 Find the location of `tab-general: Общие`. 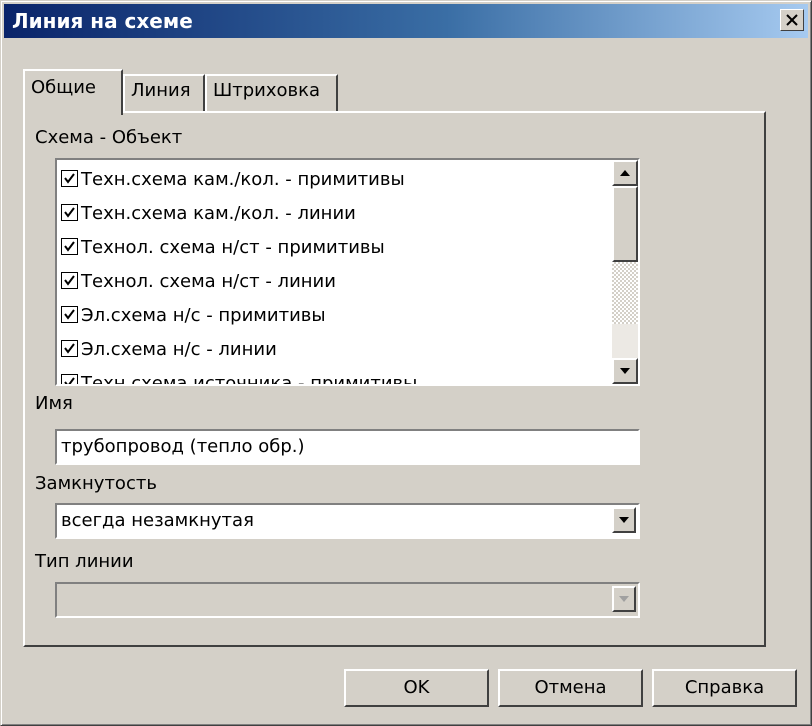

tab-general: Общие is located at coordinates (73, 92).